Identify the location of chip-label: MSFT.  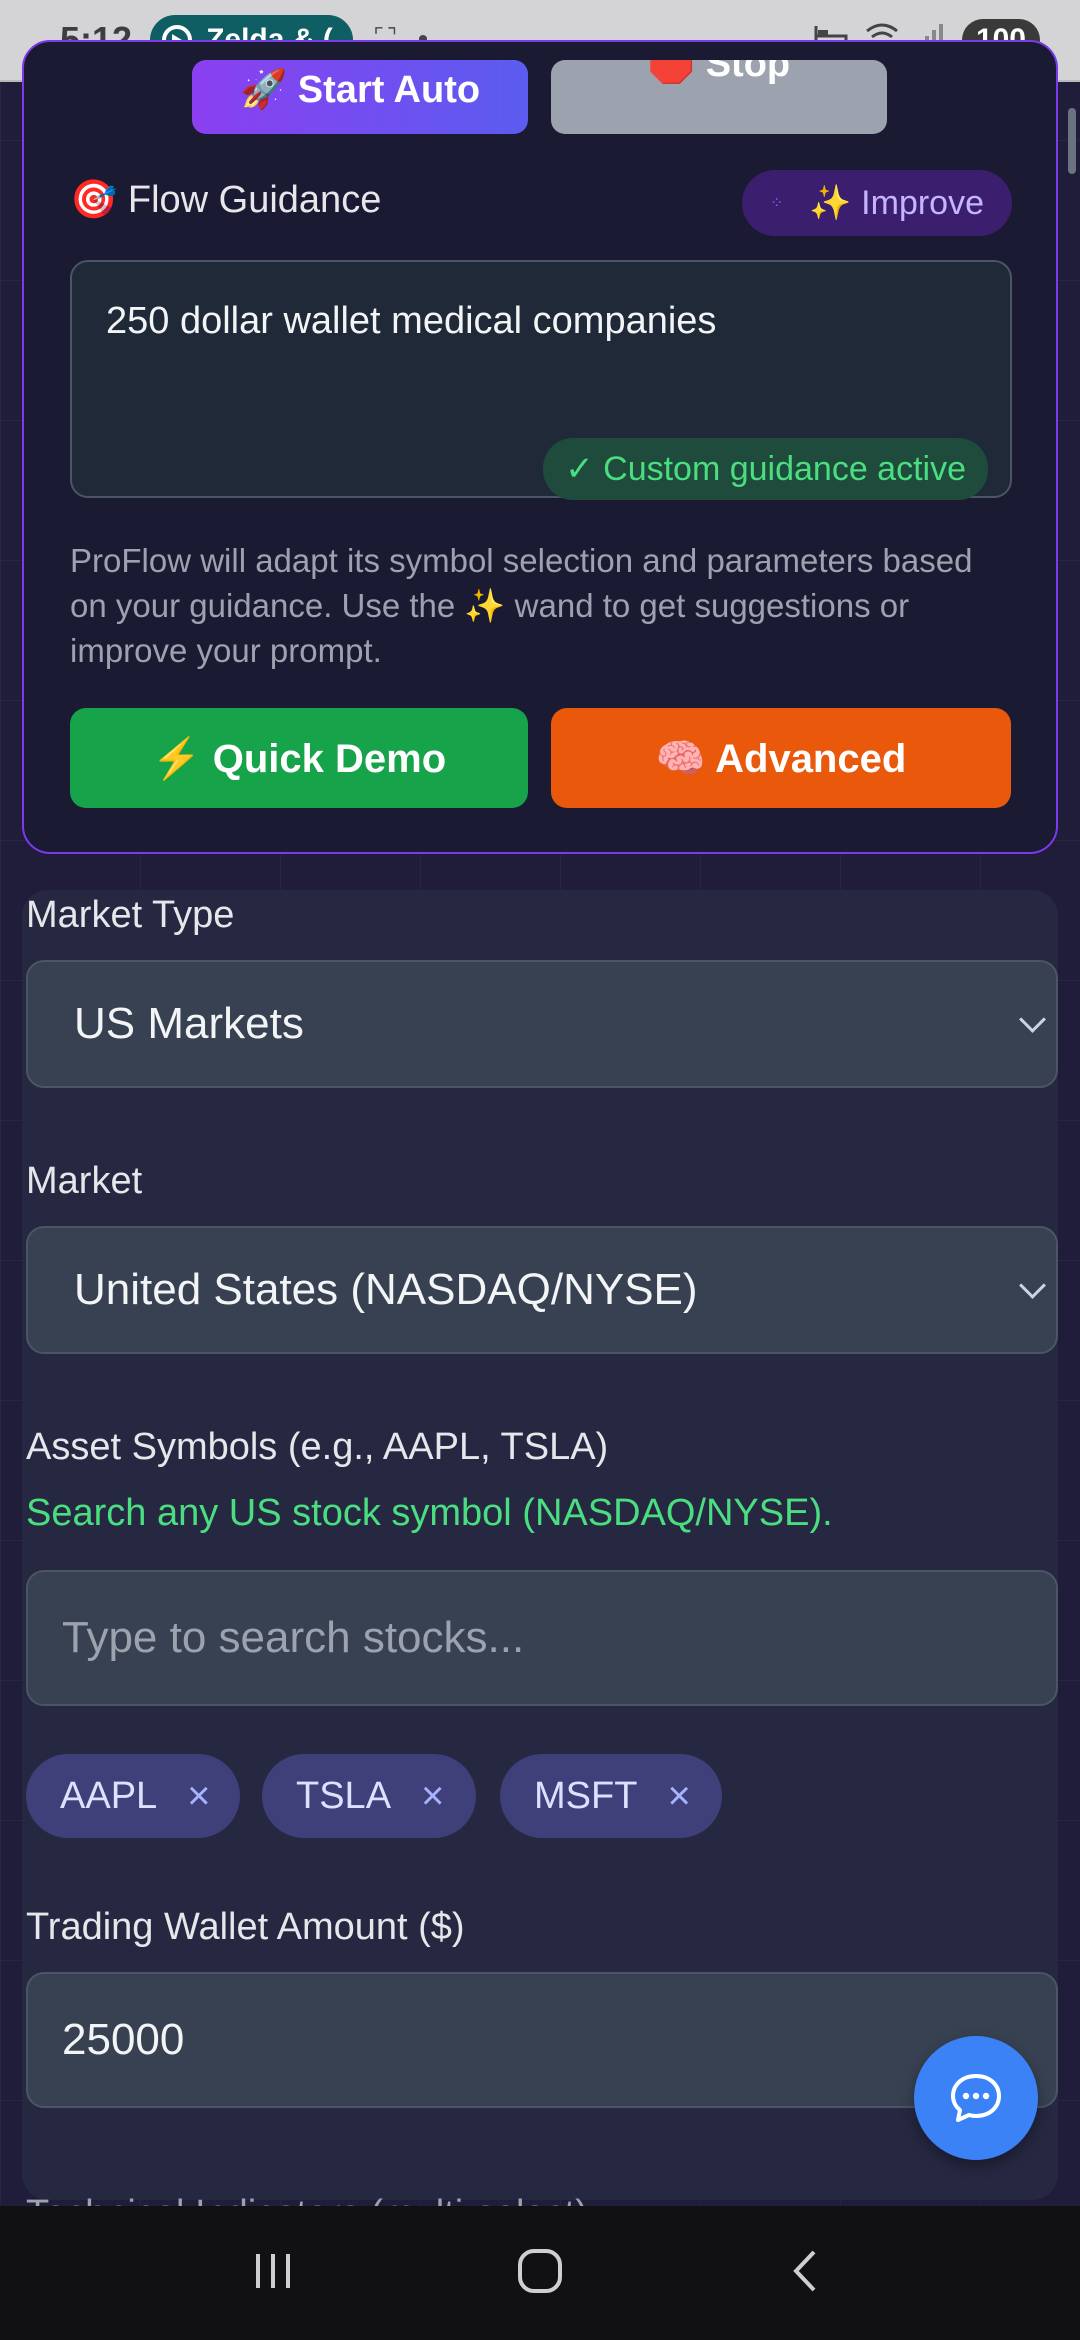
(586, 1795).